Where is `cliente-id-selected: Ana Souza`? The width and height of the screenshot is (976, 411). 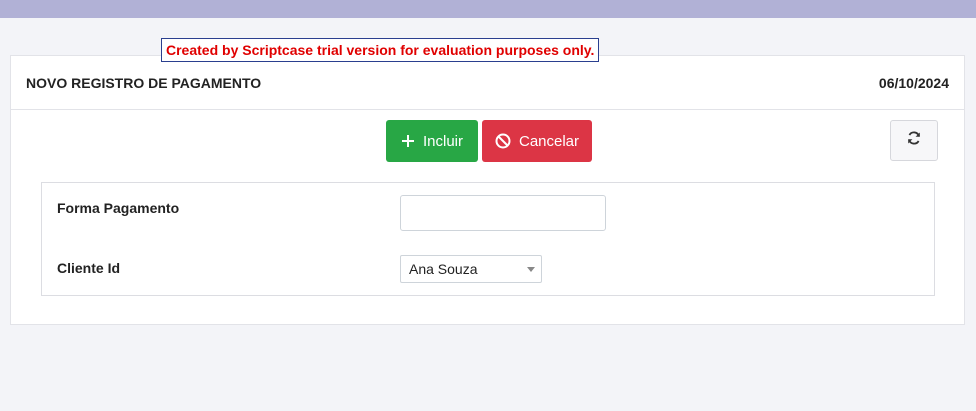 cliente-id-selected: Ana Souza is located at coordinates (443, 269).